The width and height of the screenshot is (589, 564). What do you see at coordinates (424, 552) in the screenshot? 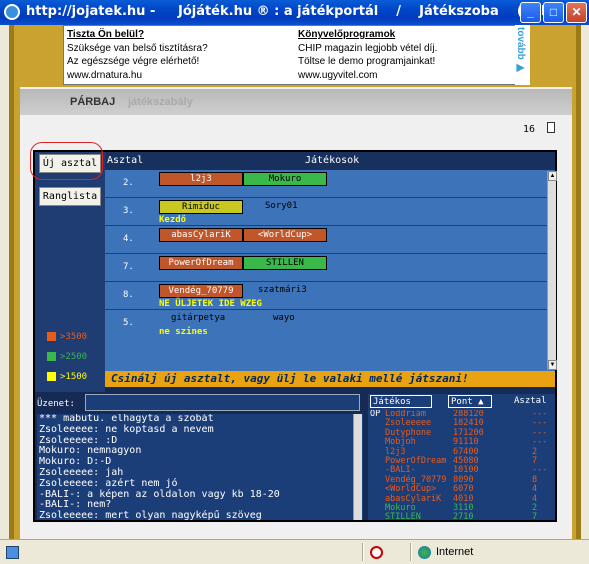
I see `internet-zone-icon` at bounding box center [424, 552].